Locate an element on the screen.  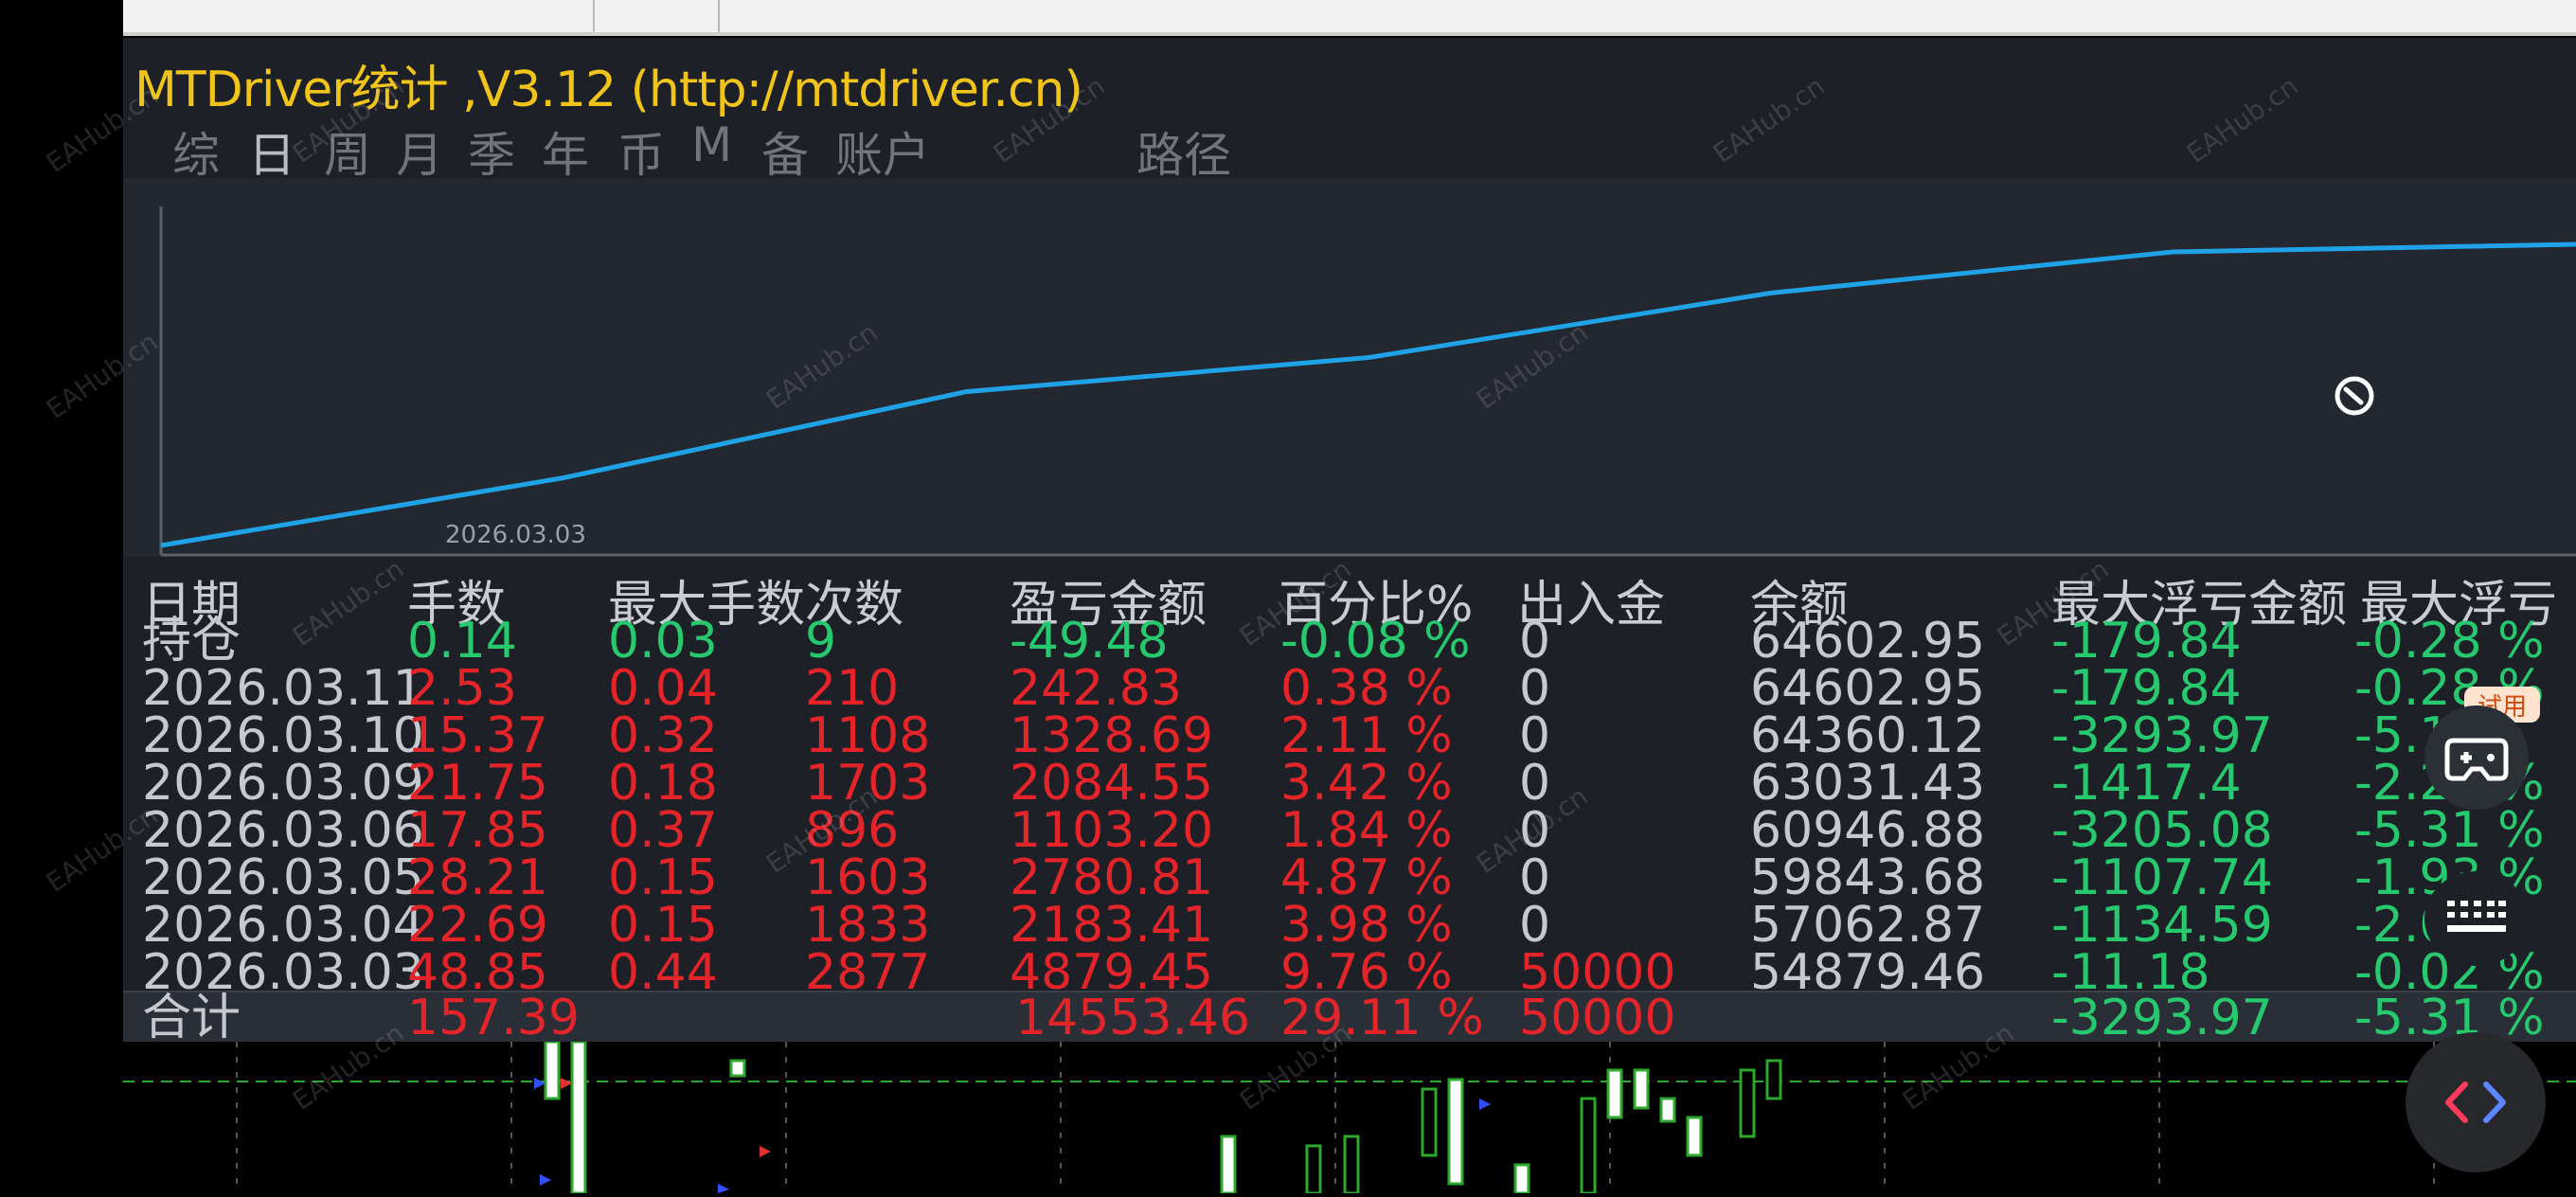
price-chart-background is located at coordinates (1349, 1117).